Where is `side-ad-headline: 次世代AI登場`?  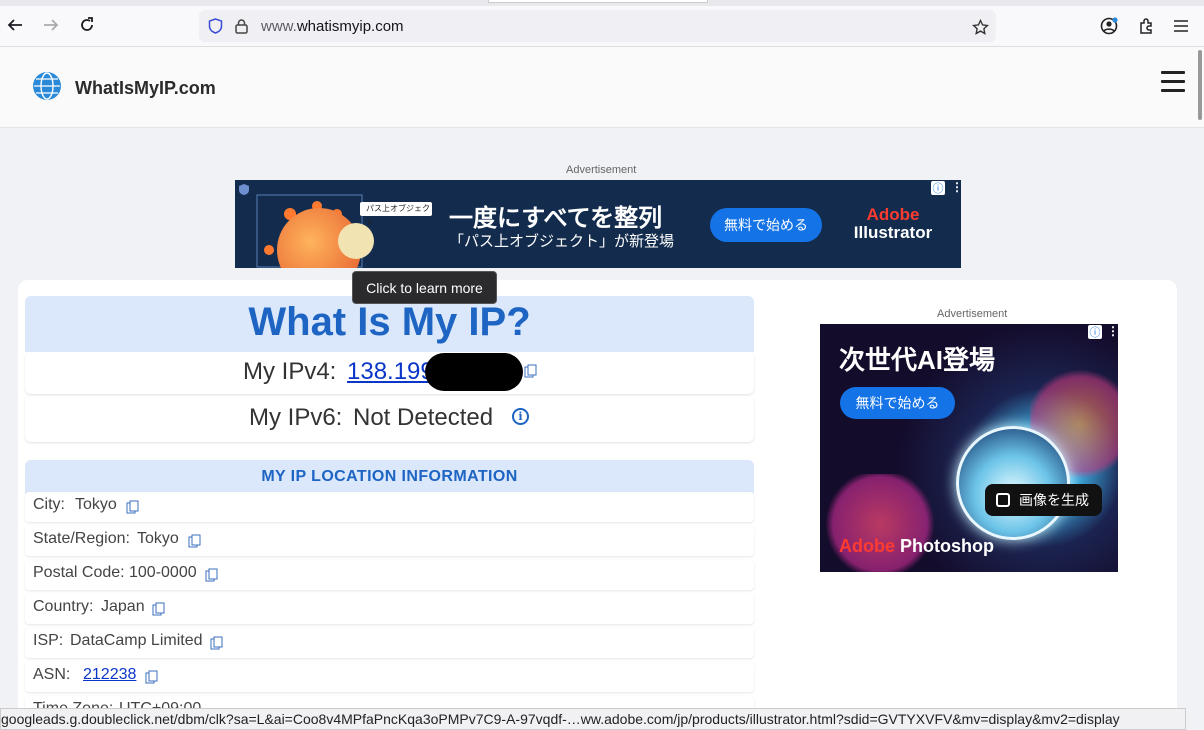
side-ad-headline: 次世代AI登場 is located at coordinates (917, 360).